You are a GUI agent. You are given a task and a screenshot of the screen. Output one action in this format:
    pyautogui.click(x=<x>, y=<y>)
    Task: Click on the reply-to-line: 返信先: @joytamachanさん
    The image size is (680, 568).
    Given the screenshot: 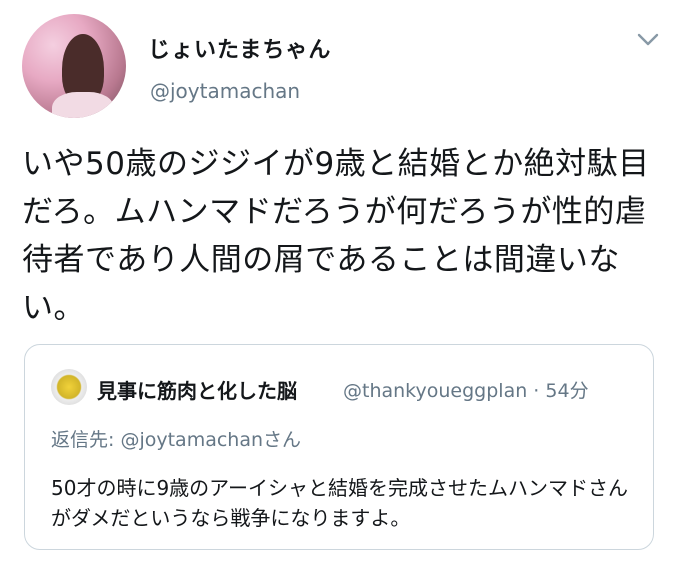 What is the action you would take?
    pyautogui.click(x=176, y=438)
    